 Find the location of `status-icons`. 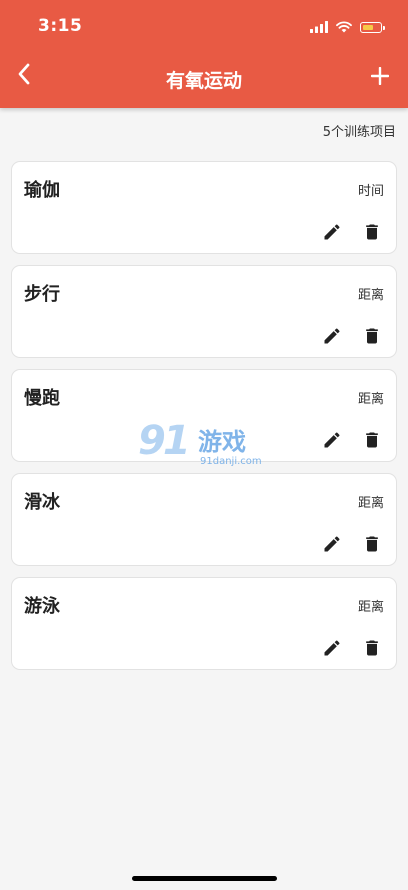

status-icons is located at coordinates (347, 27).